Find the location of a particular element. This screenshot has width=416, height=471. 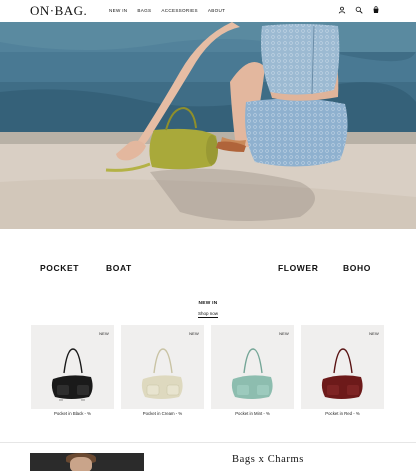

nav-new-in: NEW IN is located at coordinates (118, 10).